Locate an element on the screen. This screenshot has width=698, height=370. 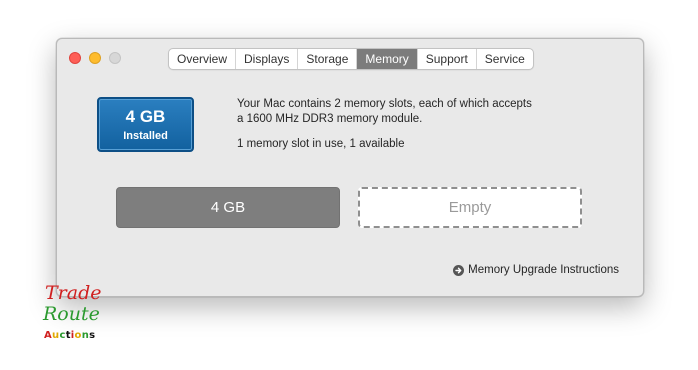
memory-description-line-2: a 1600 MHz DDR3 memory module. is located at coordinates (330, 119).